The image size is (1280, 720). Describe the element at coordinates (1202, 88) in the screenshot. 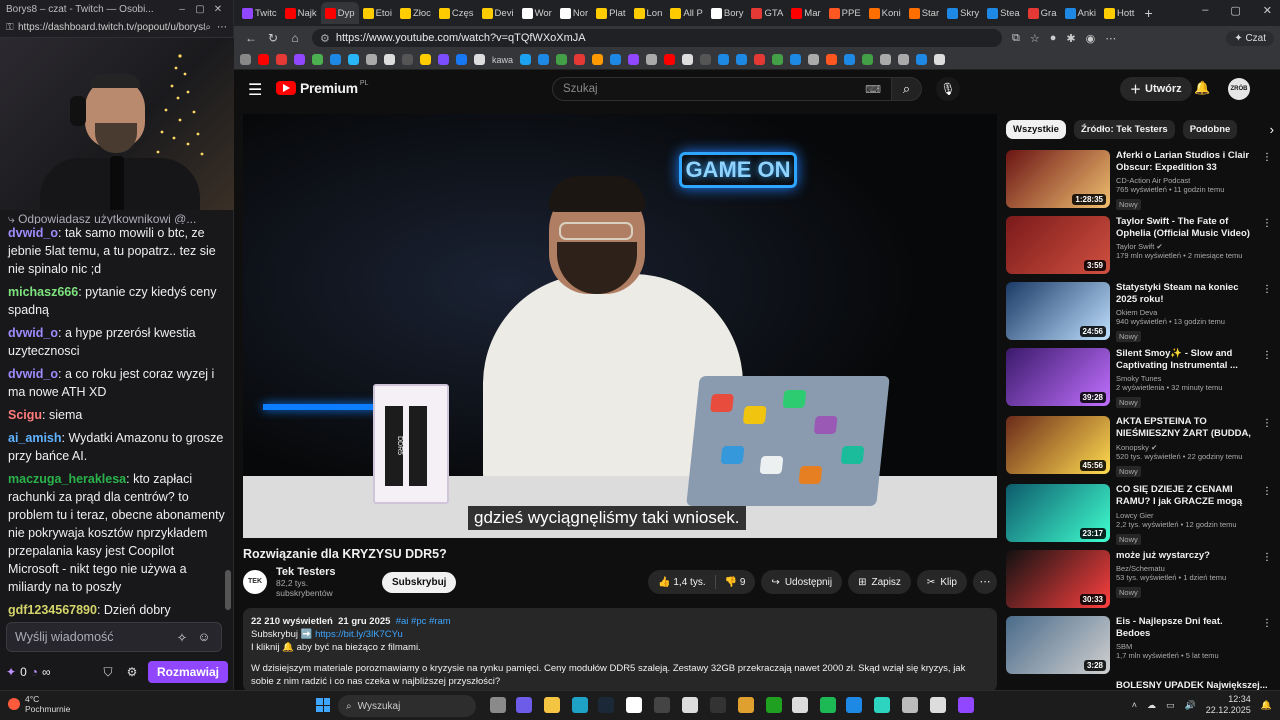

I see `notifications-bell-icon: 🔔` at that location.